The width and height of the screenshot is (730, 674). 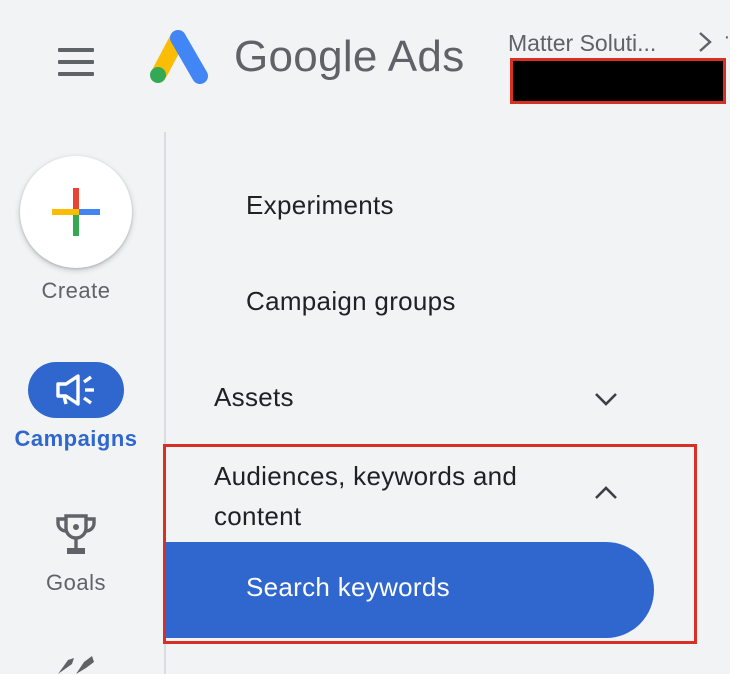 What do you see at coordinates (606, 399) in the screenshot?
I see `chevron-down-icon` at bounding box center [606, 399].